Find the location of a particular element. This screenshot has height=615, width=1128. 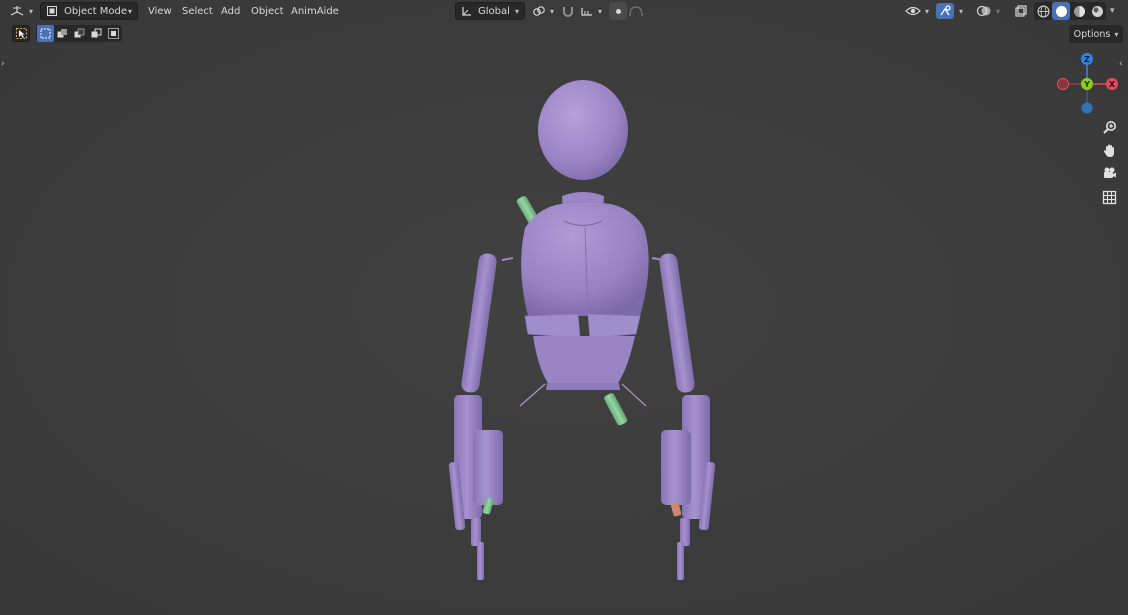

snap-target-dropdown: ▾ is located at coordinates (591, 11).